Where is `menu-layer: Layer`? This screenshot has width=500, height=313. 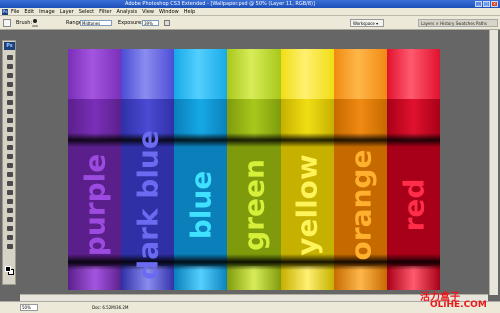
menu-layer: Layer is located at coordinates (67, 12).